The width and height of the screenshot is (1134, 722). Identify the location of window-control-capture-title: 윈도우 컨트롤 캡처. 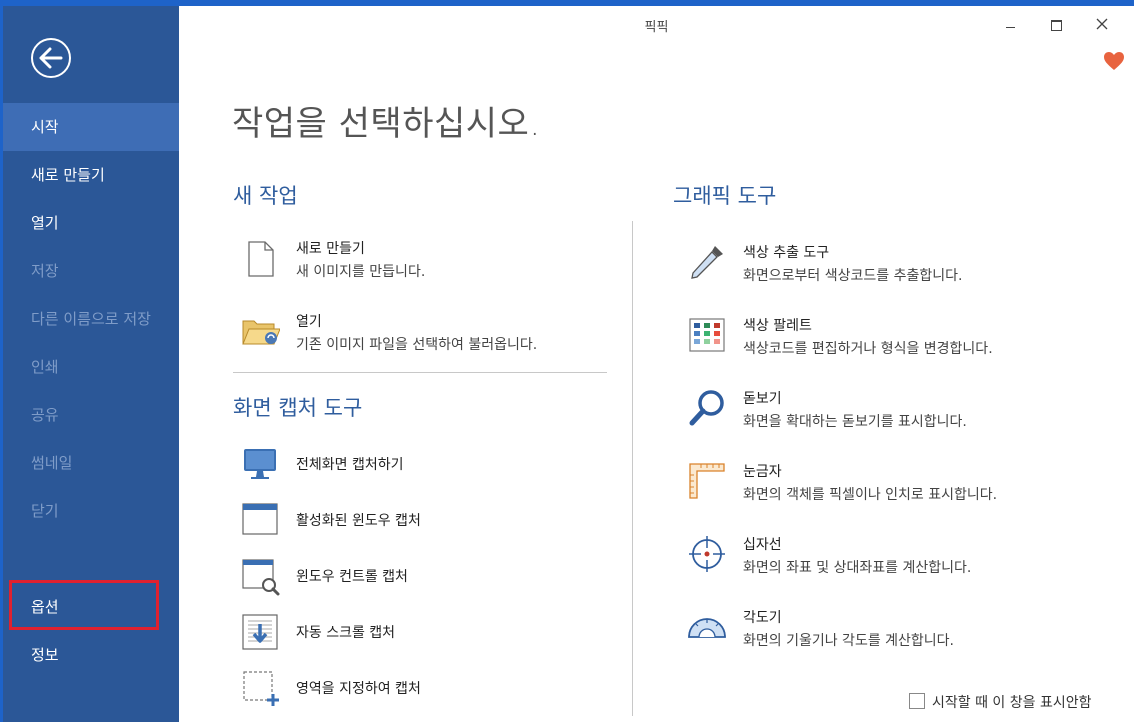
(352, 577).